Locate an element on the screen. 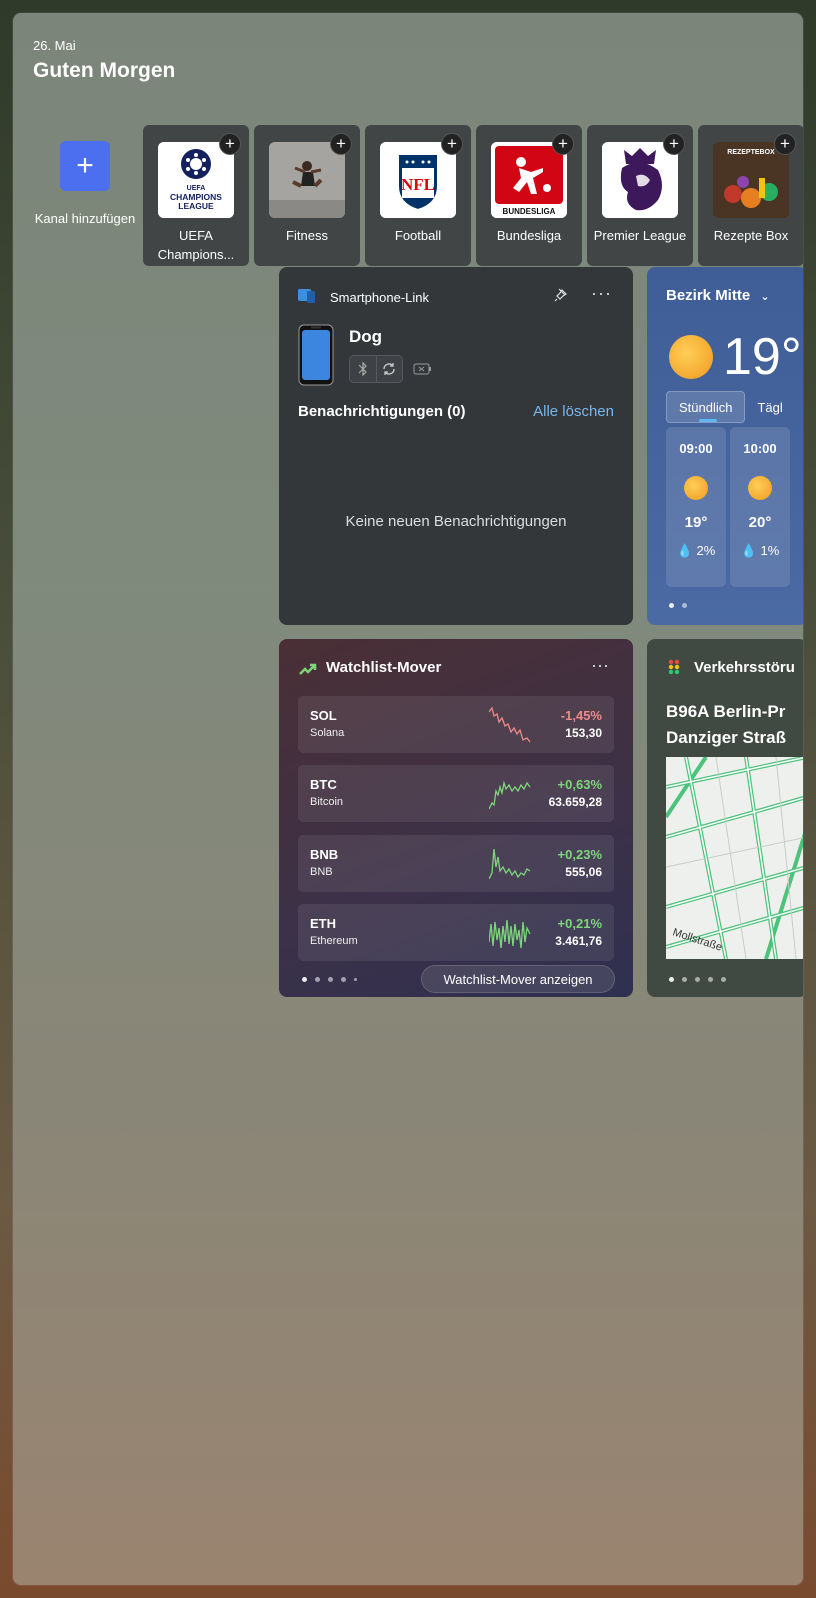 Image resolution: width=816 pixels, height=1598 pixels. channel-football: + NFL Football is located at coordinates (418, 195).